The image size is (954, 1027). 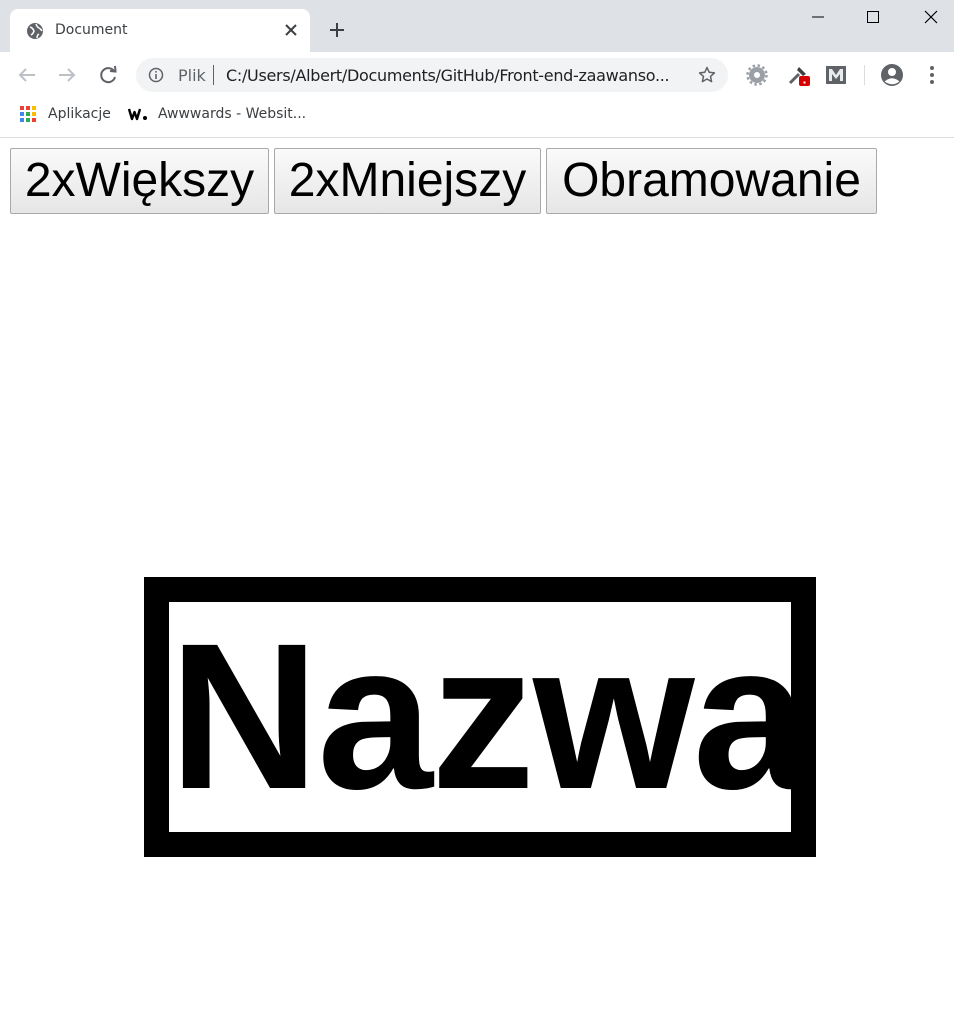 I want to click on minimize-window-icon, so click(x=818, y=17).